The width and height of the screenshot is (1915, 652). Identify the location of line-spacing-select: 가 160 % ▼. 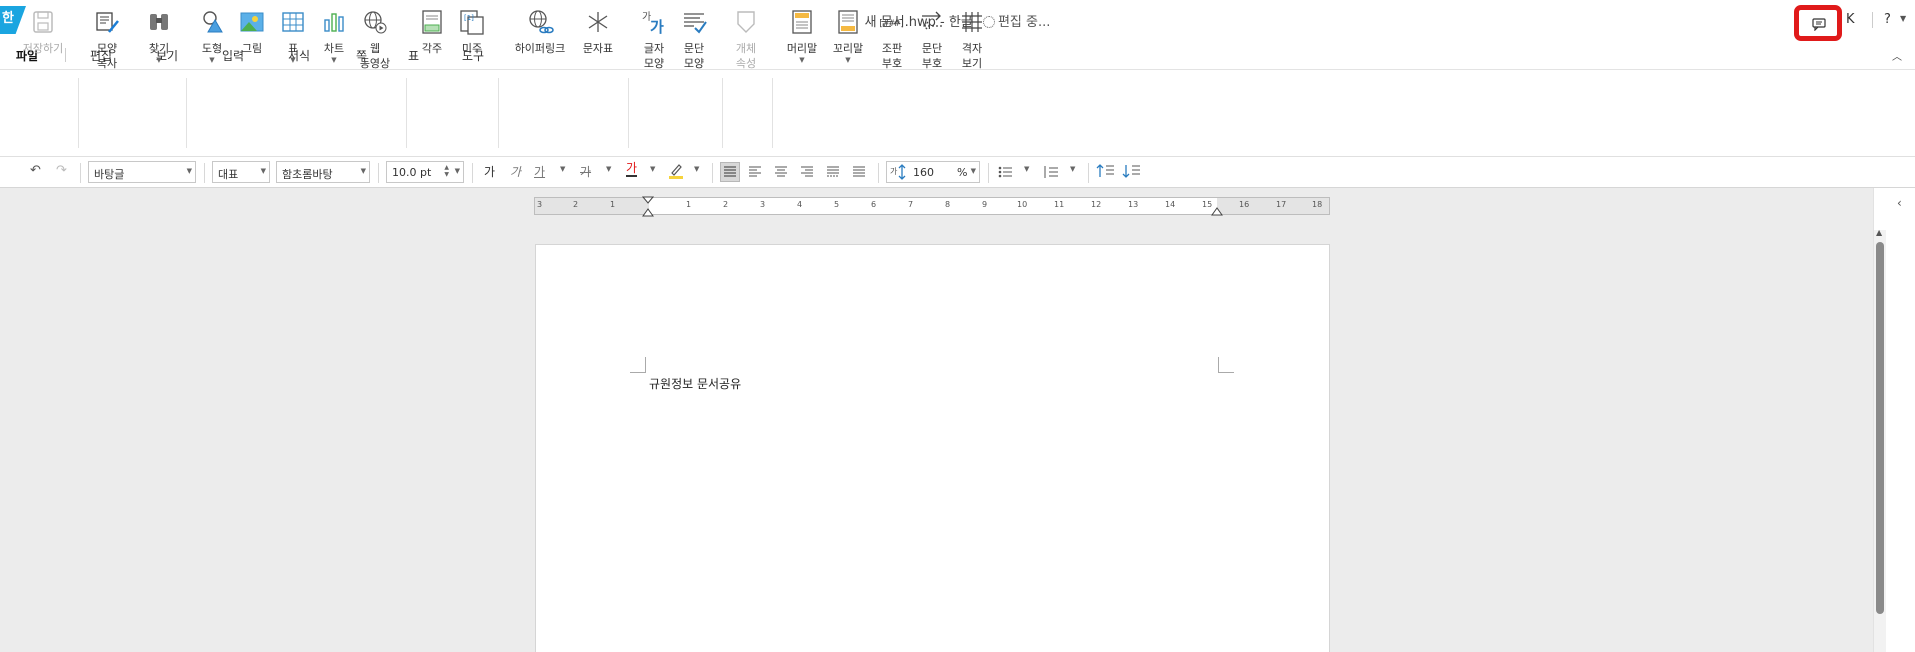
(933, 172).